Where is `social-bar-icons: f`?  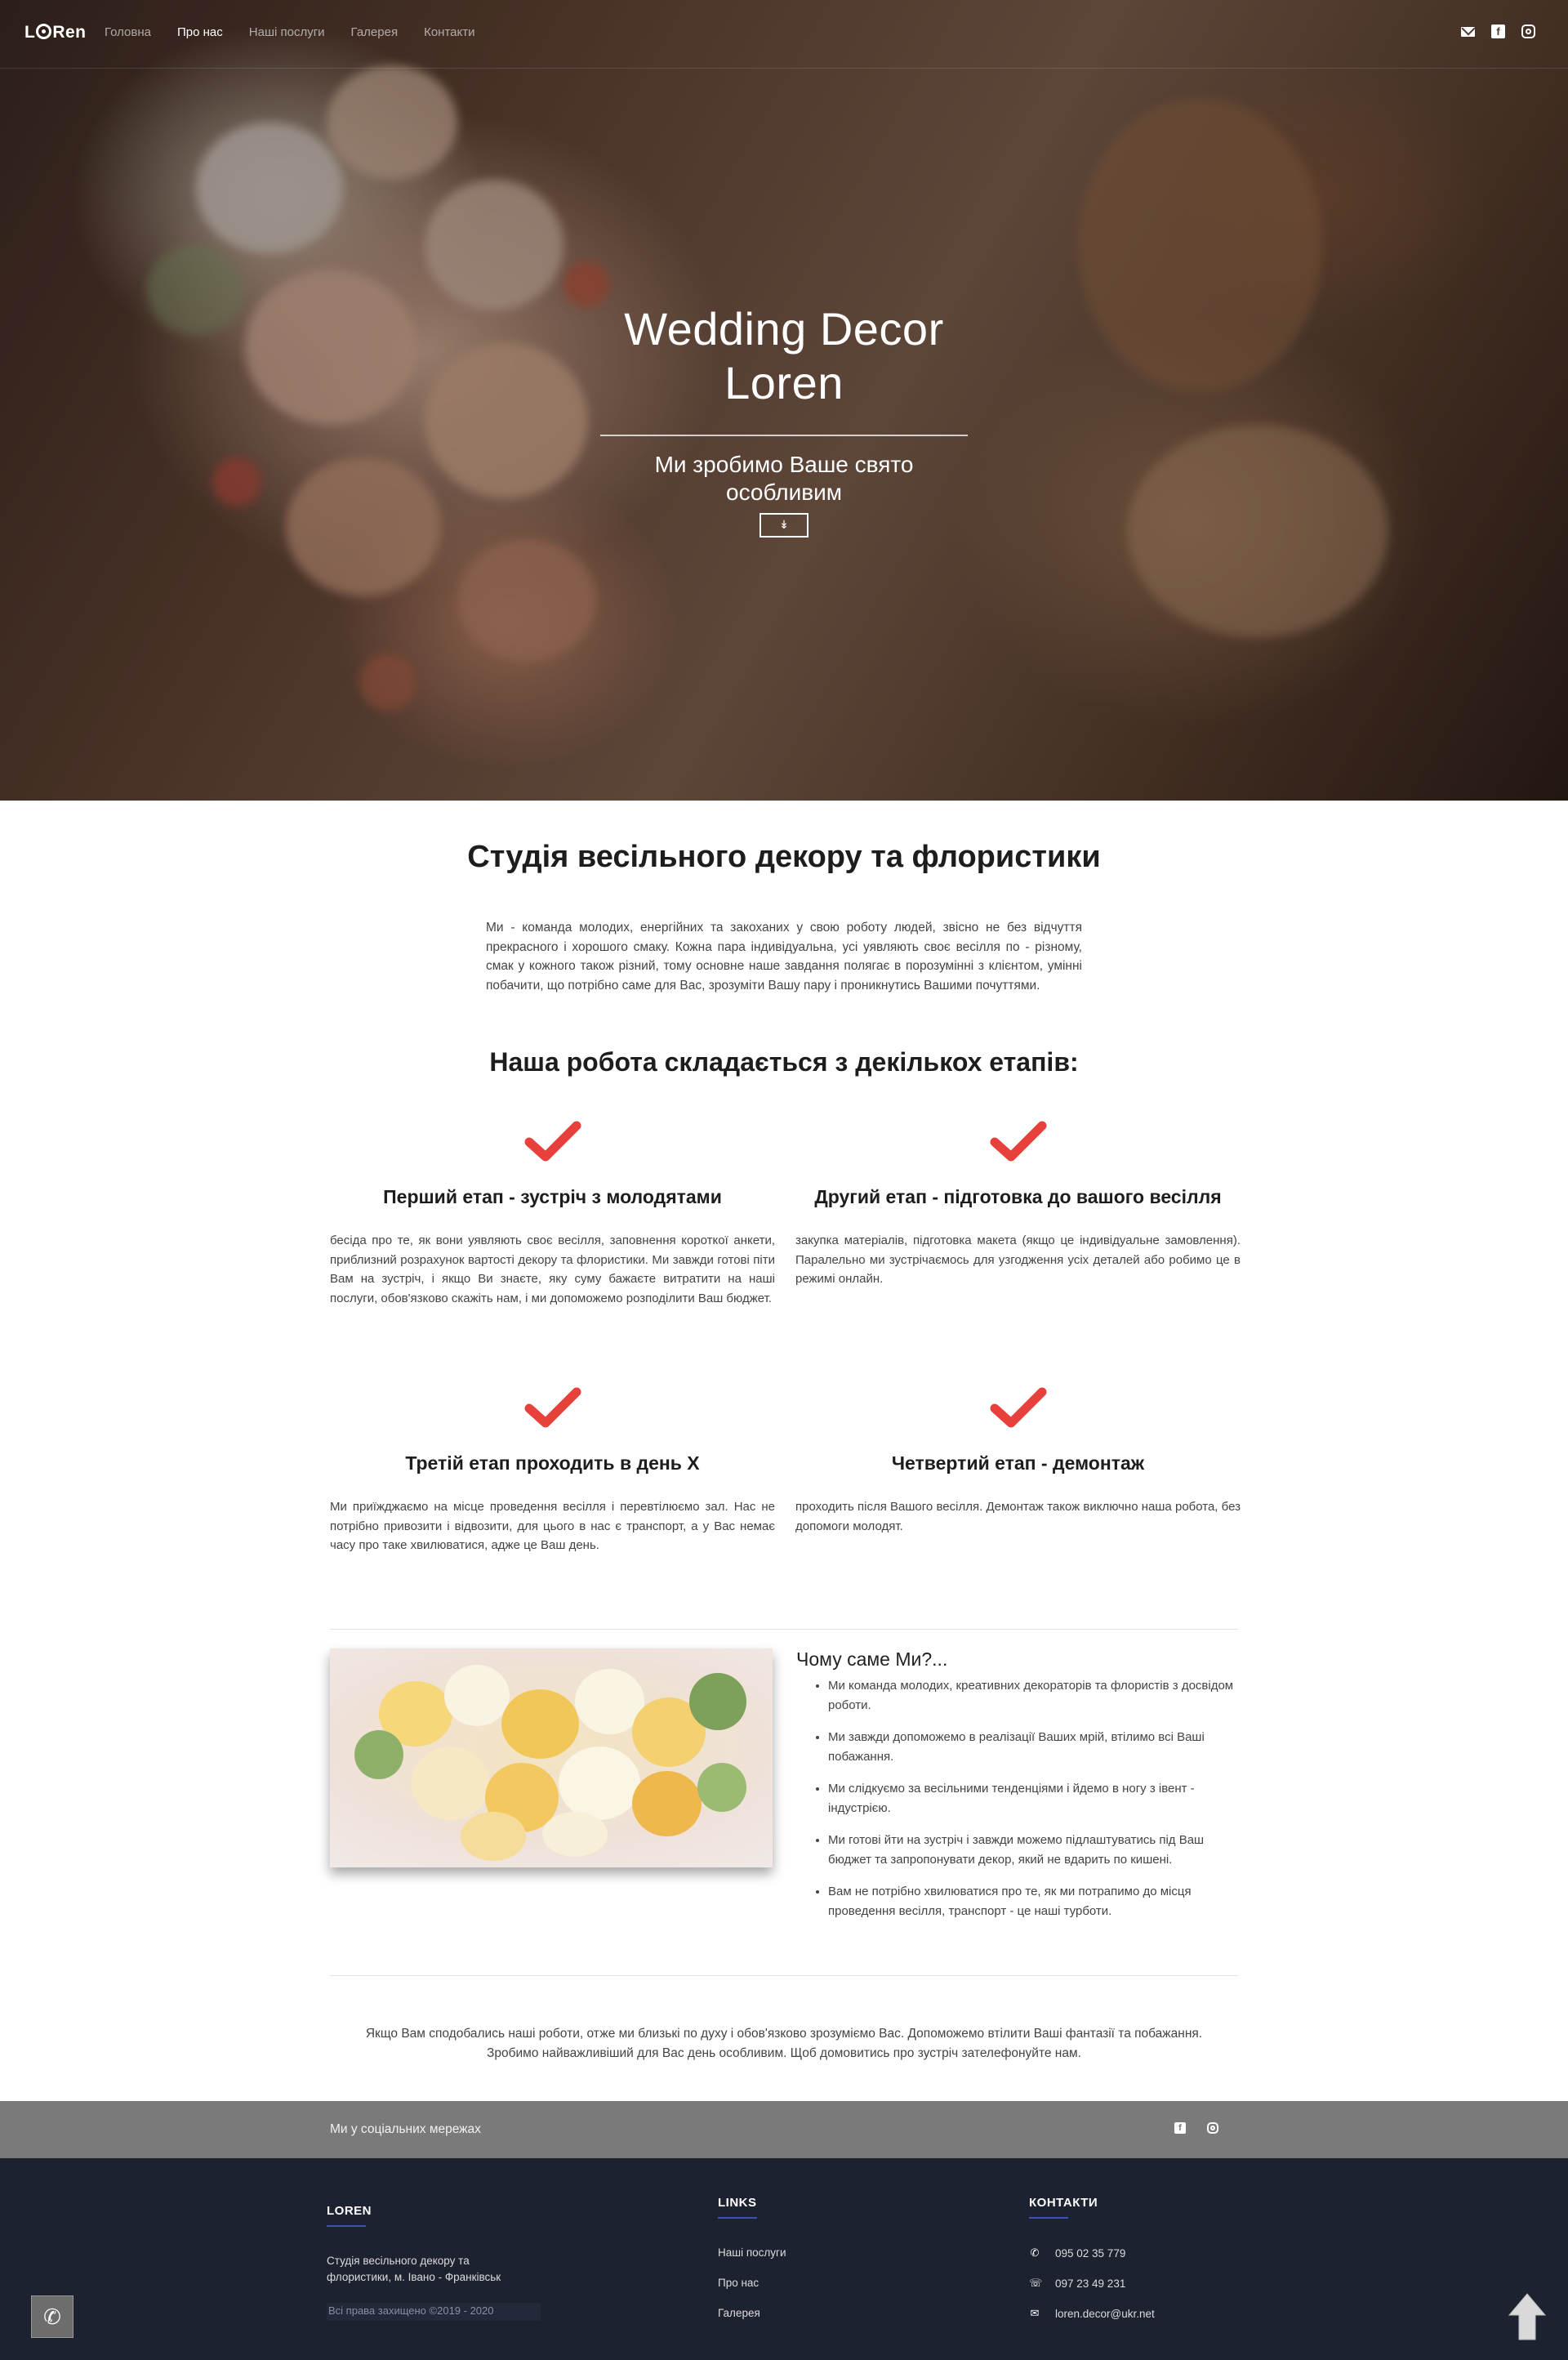
social-bar-icons: f is located at coordinates (1196, 2128).